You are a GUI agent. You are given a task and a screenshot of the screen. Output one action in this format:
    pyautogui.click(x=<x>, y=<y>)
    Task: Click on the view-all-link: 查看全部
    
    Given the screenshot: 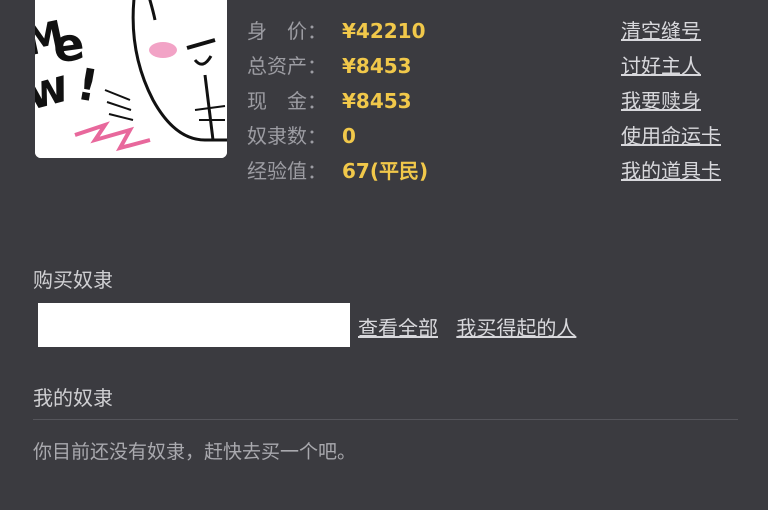 What is the action you would take?
    pyautogui.click(x=398, y=328)
    